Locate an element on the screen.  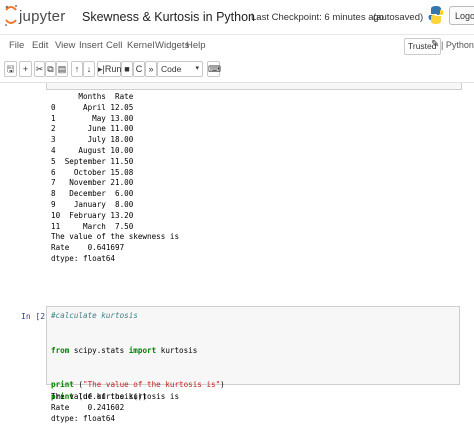
previous-code-cell is located at coordinates (254, 86).